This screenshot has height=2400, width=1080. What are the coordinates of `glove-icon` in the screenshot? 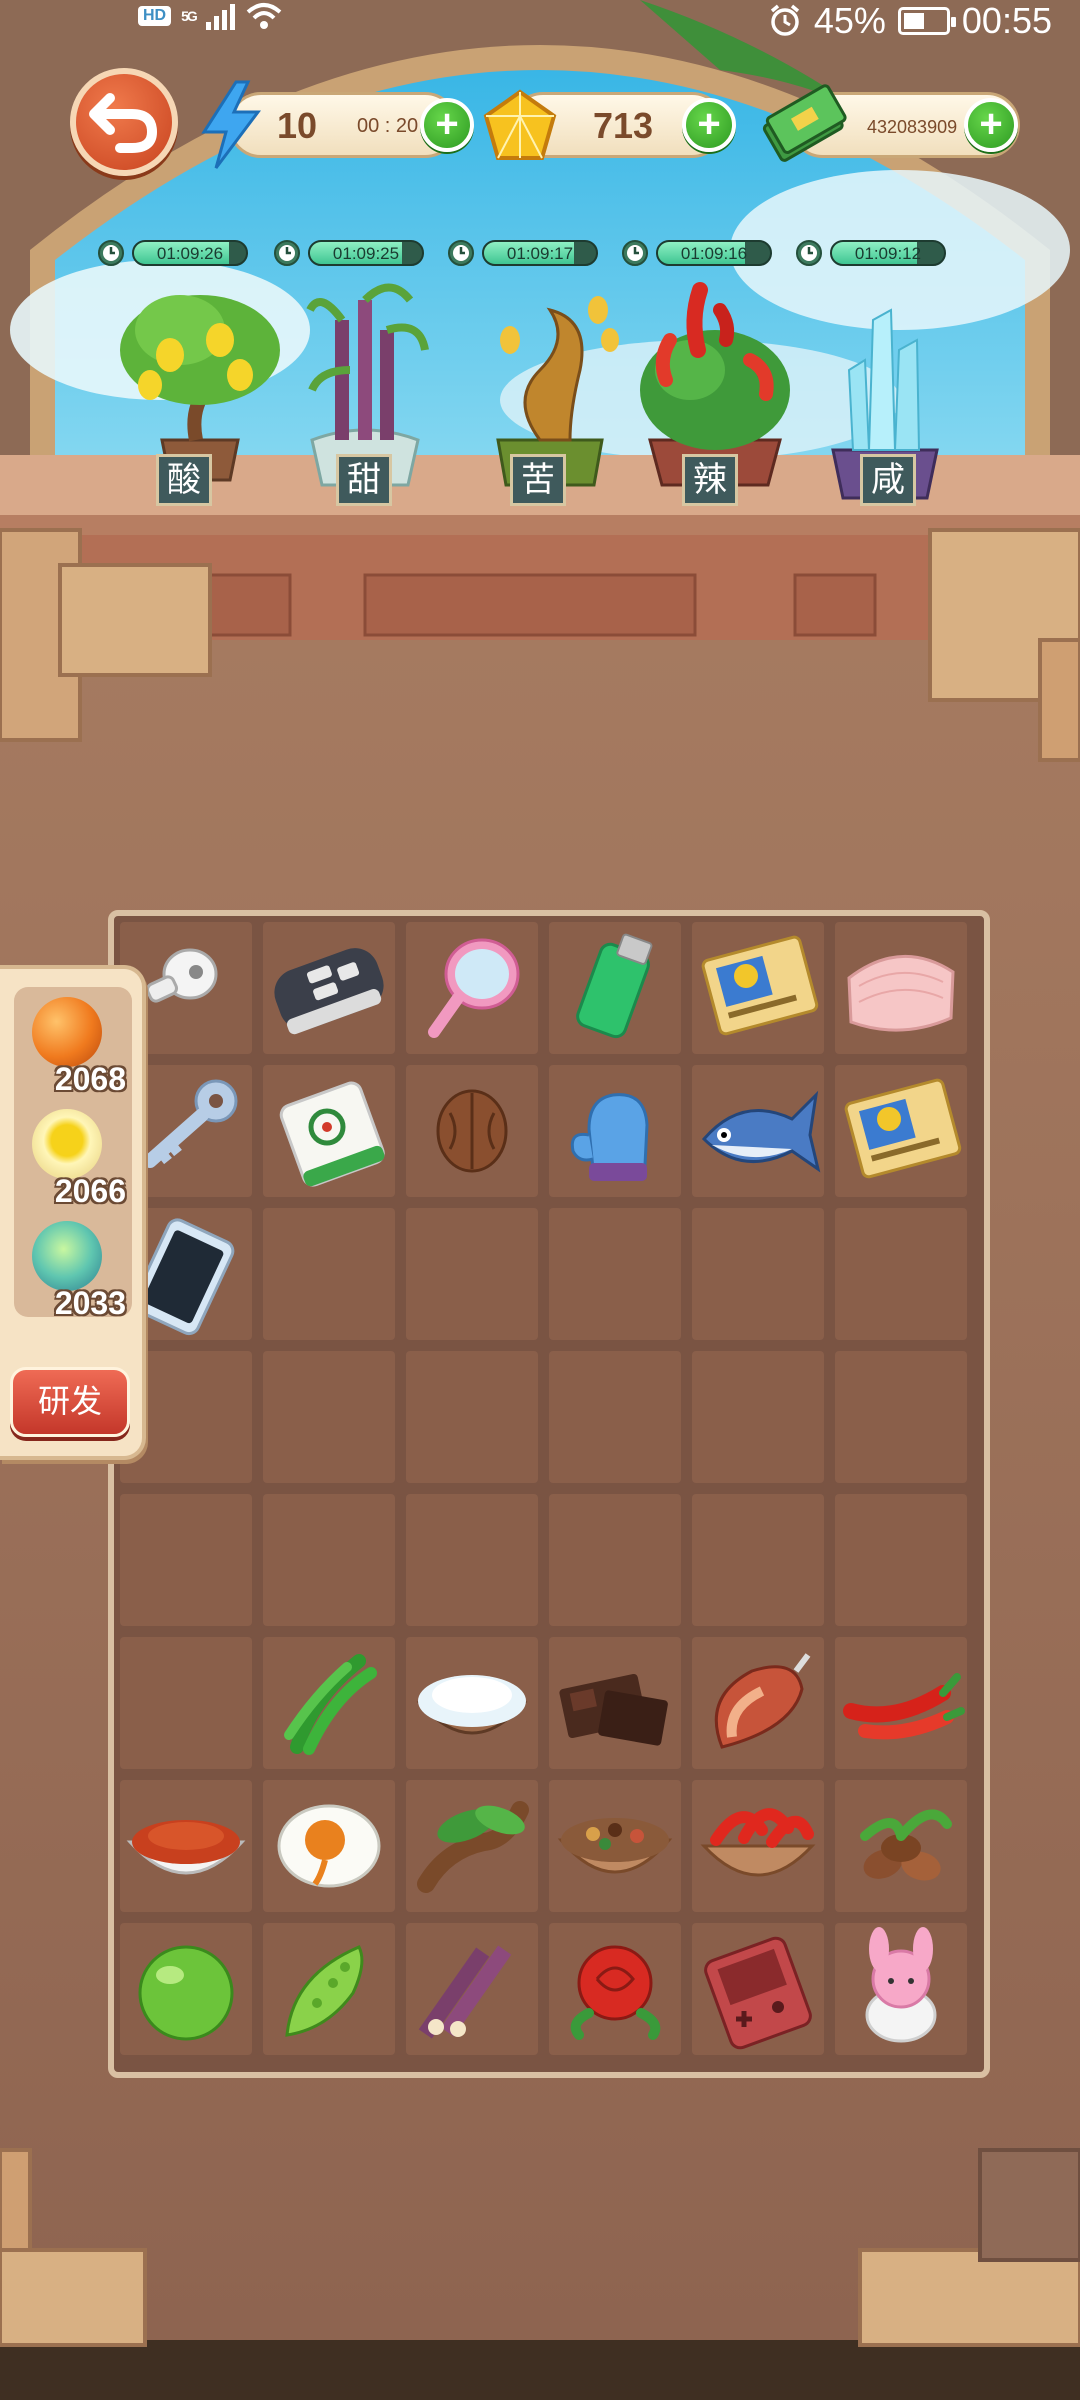 It's located at (615, 1131).